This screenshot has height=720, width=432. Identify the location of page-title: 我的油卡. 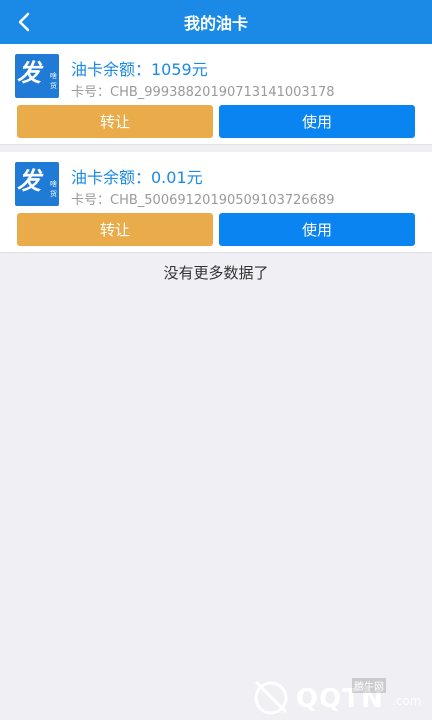
(215, 23).